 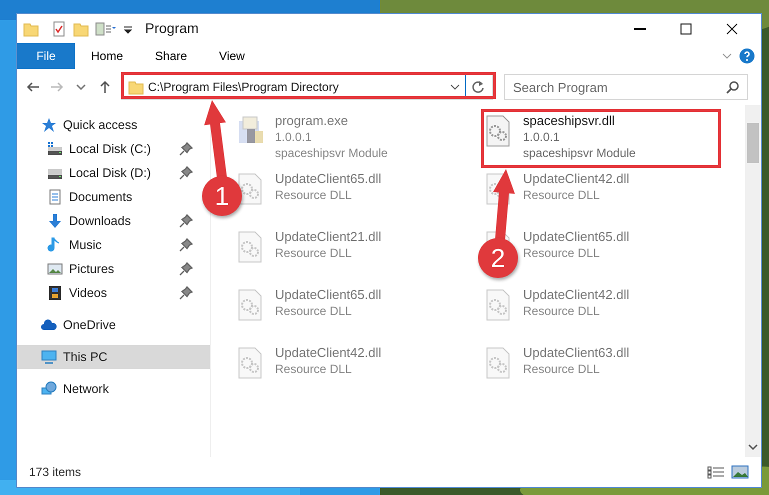 What do you see at coordinates (107, 125) in the screenshot?
I see `nav-item: Quick access` at bounding box center [107, 125].